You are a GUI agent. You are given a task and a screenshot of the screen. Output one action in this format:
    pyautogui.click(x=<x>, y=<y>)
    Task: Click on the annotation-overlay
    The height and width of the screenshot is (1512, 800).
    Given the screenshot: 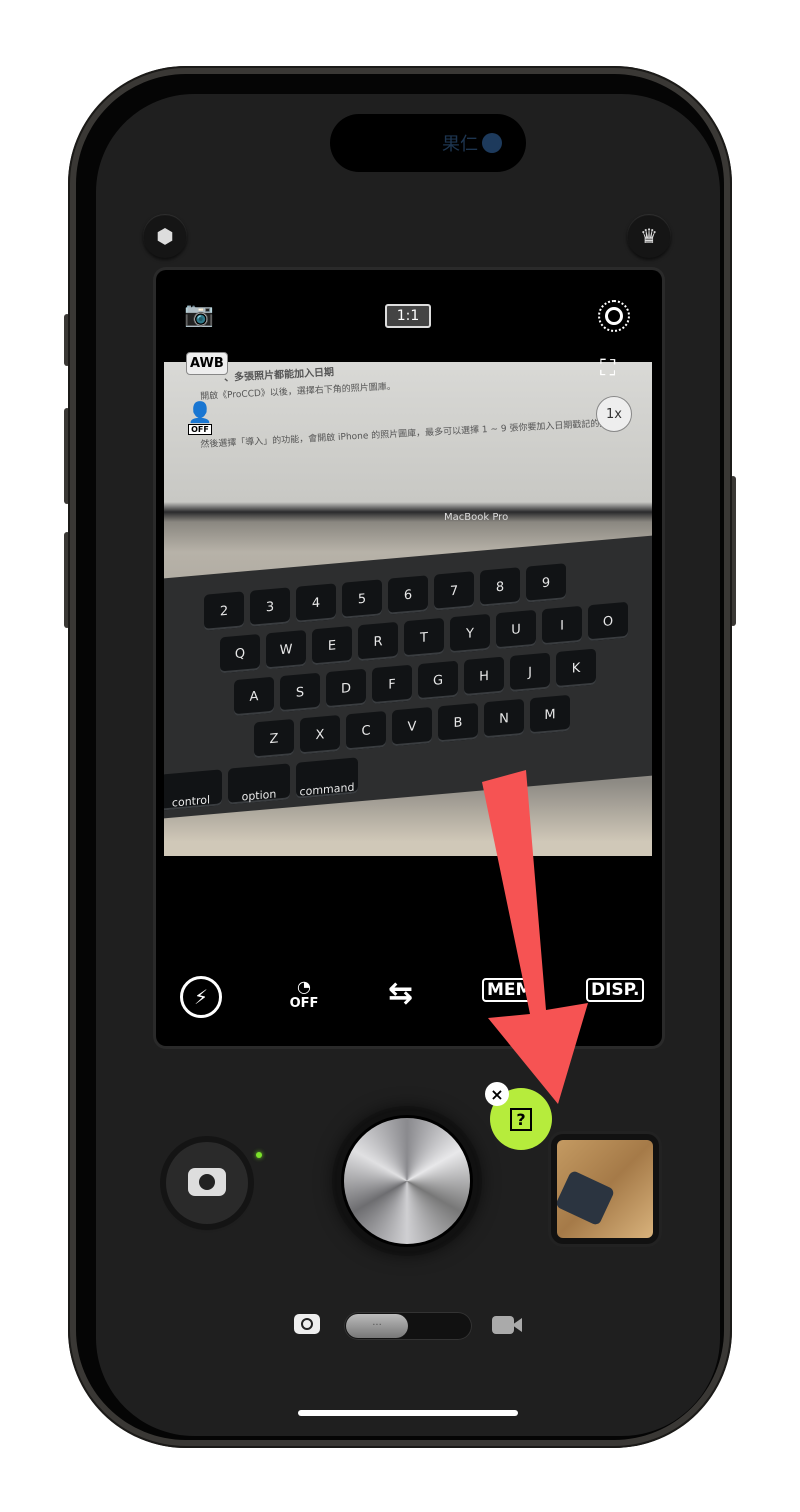 What is the action you would take?
    pyautogui.click(x=535, y=937)
    